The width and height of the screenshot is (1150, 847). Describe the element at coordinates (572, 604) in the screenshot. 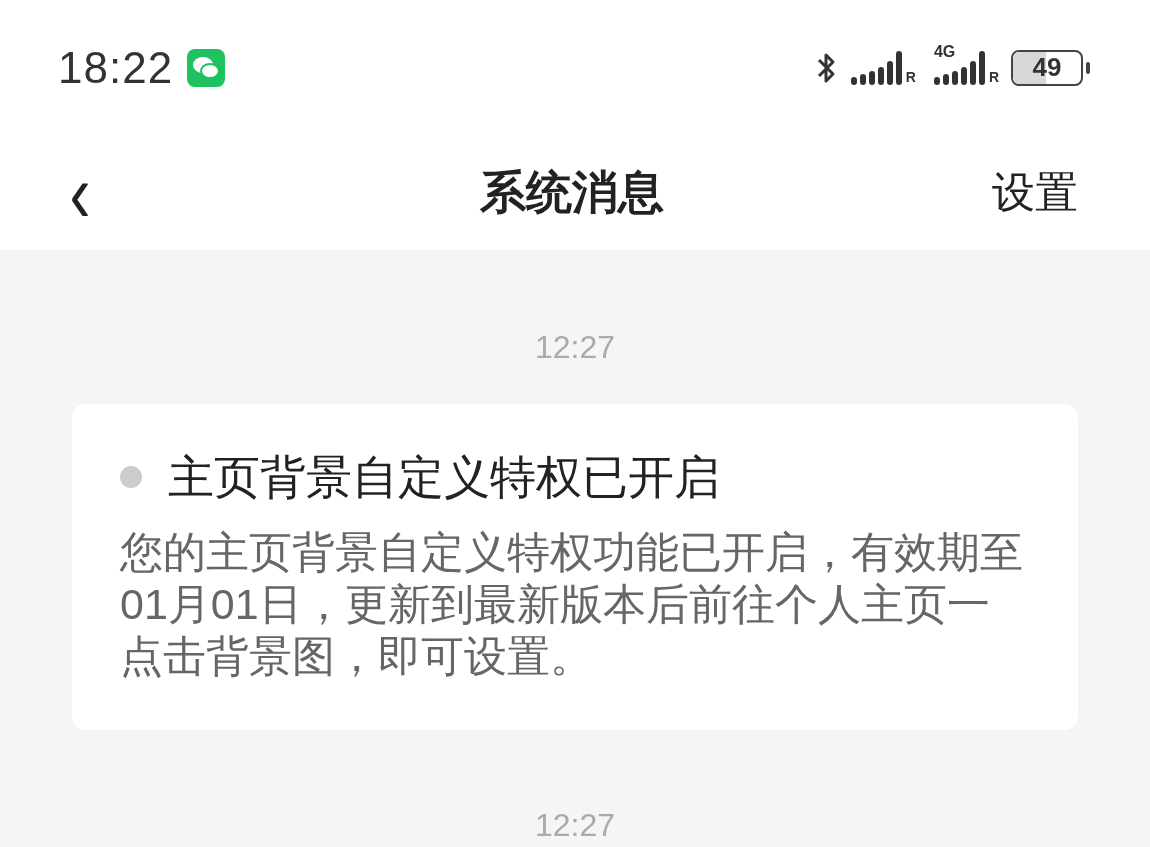

I see `message-body: 您的主页背景自定义特权功能已开启，有效期至01月01日，更新到最新版本后前往个人主页一点击背景图，即可设置。` at that location.